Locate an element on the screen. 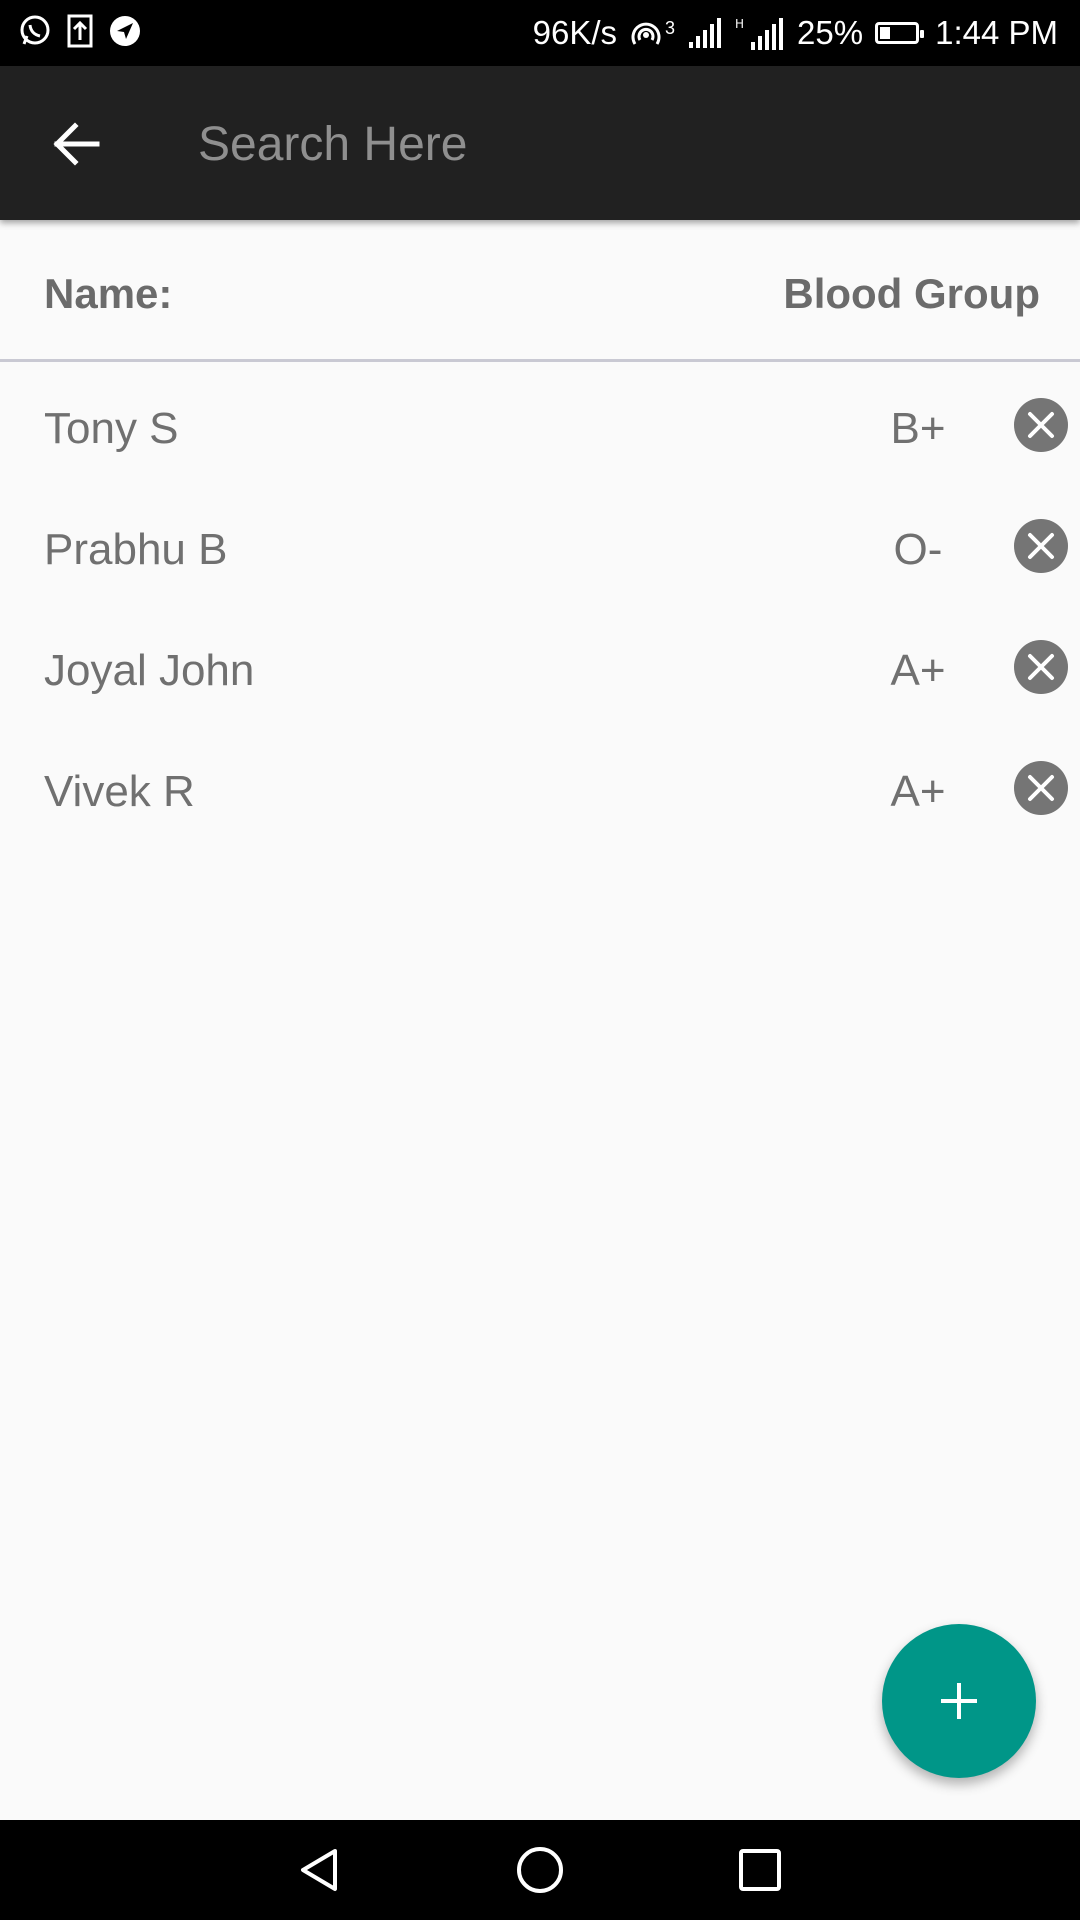 The width and height of the screenshot is (1080, 1920). list-item: Prabhu B O- is located at coordinates (540, 549).